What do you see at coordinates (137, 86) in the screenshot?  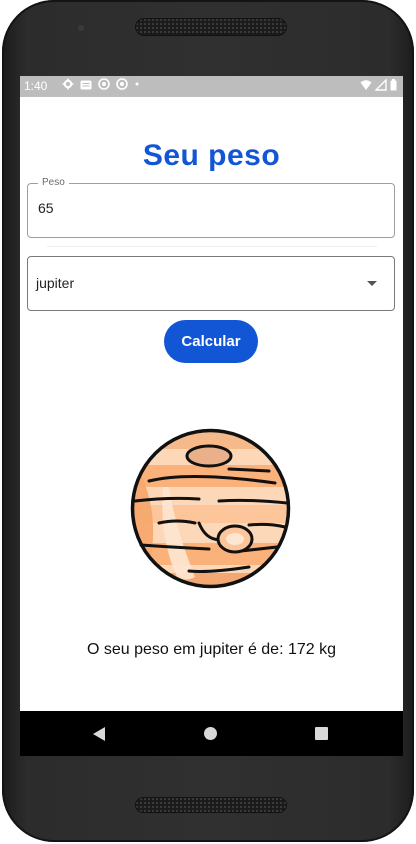 I see `dot-icon` at bounding box center [137, 86].